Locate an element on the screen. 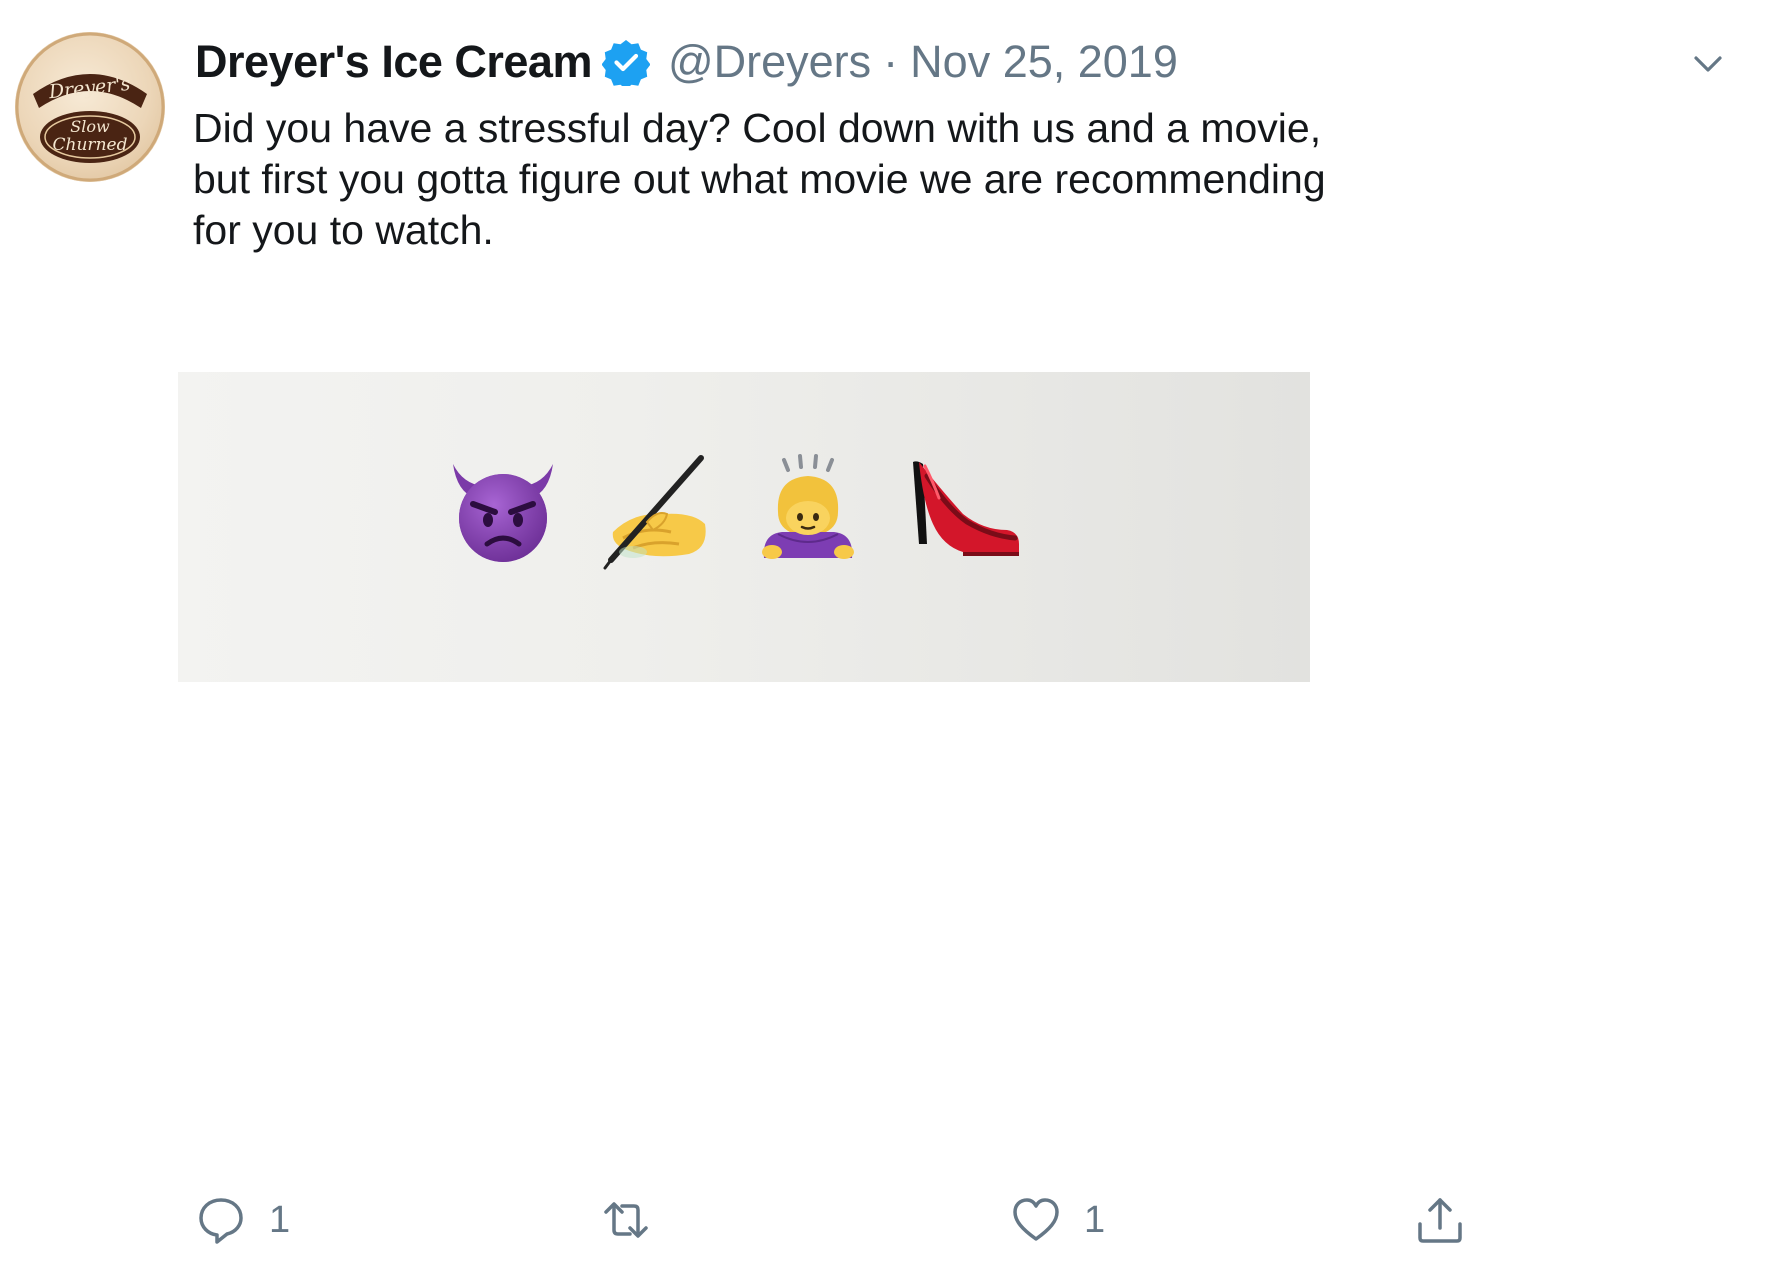 Image resolution: width=1782 pixels, height=1270 pixels. reply-count: 1 is located at coordinates (280, 1219).